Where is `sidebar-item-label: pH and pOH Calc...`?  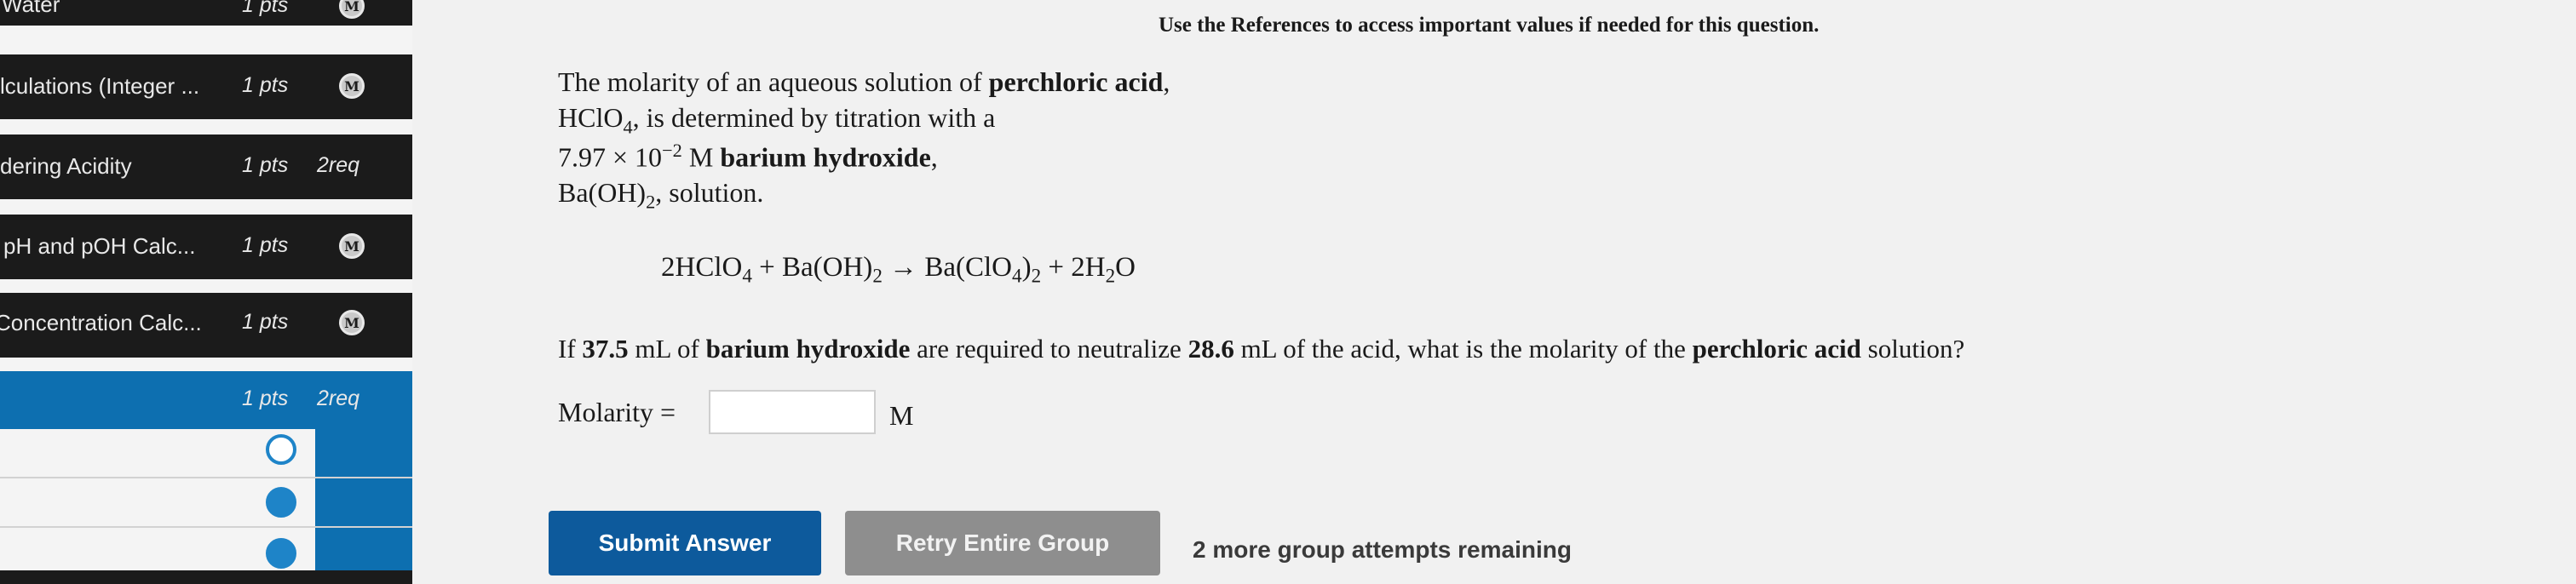
sidebar-item-label: pH and pOH Calc... is located at coordinates (100, 246).